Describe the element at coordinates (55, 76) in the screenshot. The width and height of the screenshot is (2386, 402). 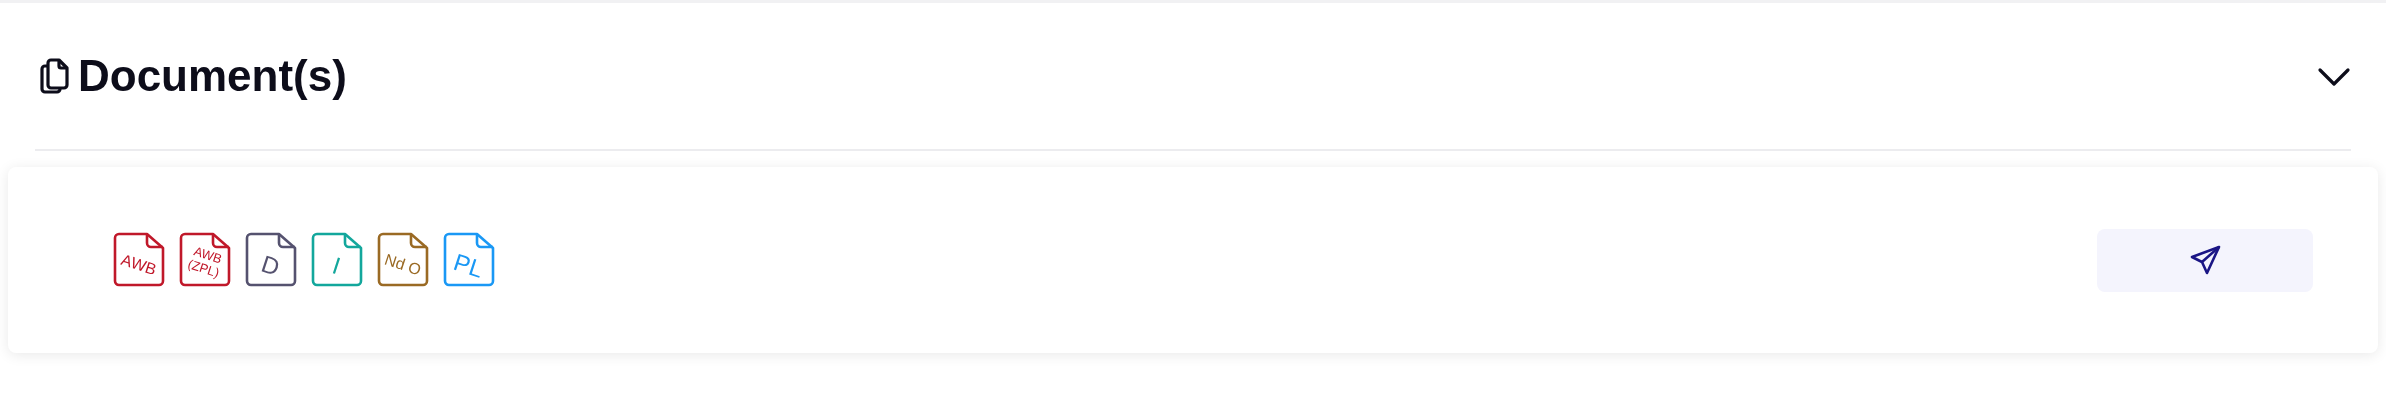
I see `documents-icon` at that location.